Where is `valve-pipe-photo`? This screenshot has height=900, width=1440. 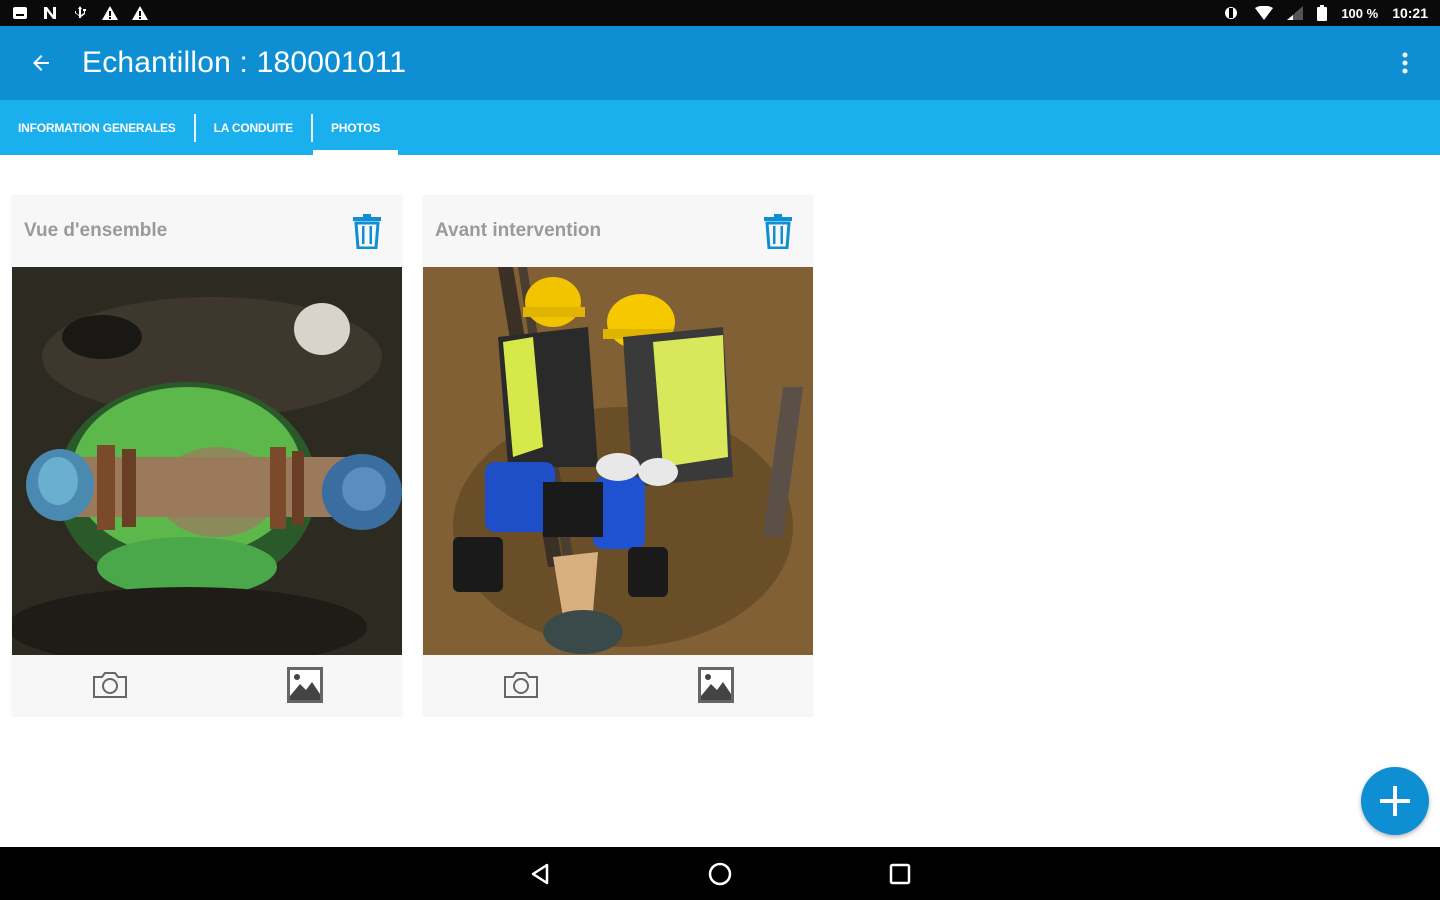 valve-pipe-photo is located at coordinates (207, 461).